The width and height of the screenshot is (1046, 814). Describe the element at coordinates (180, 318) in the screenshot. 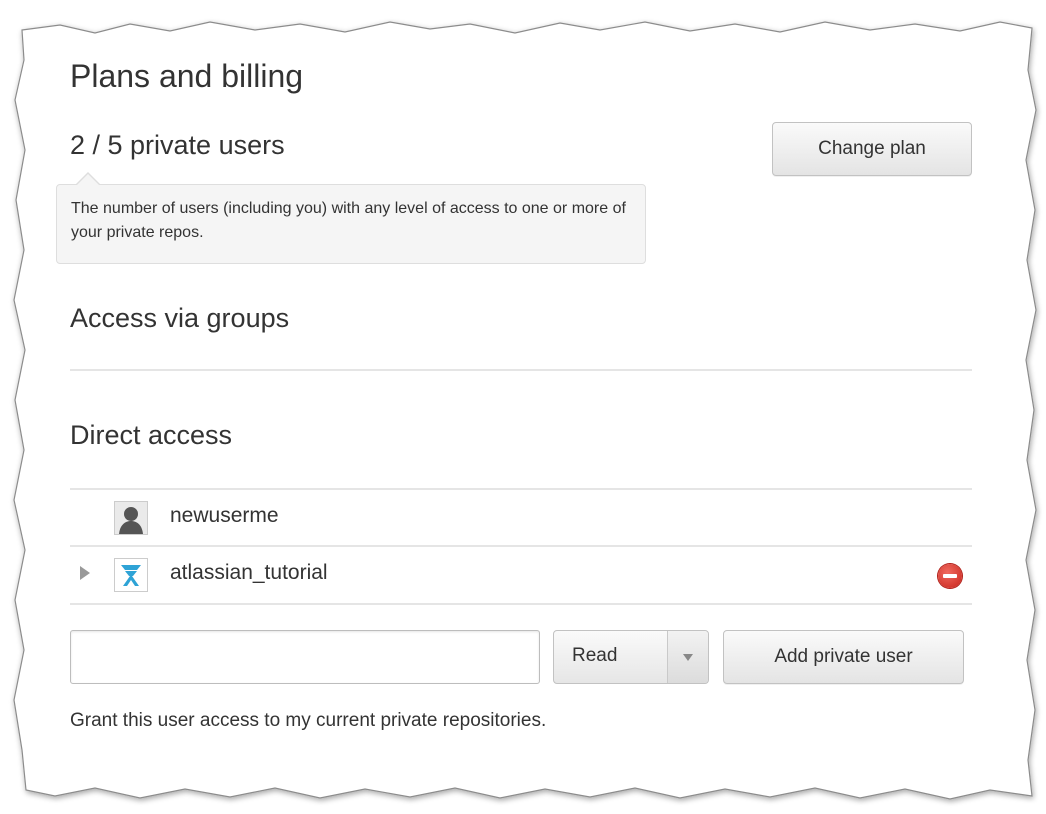

I see `access-via-groups-heading: Access via groups` at that location.